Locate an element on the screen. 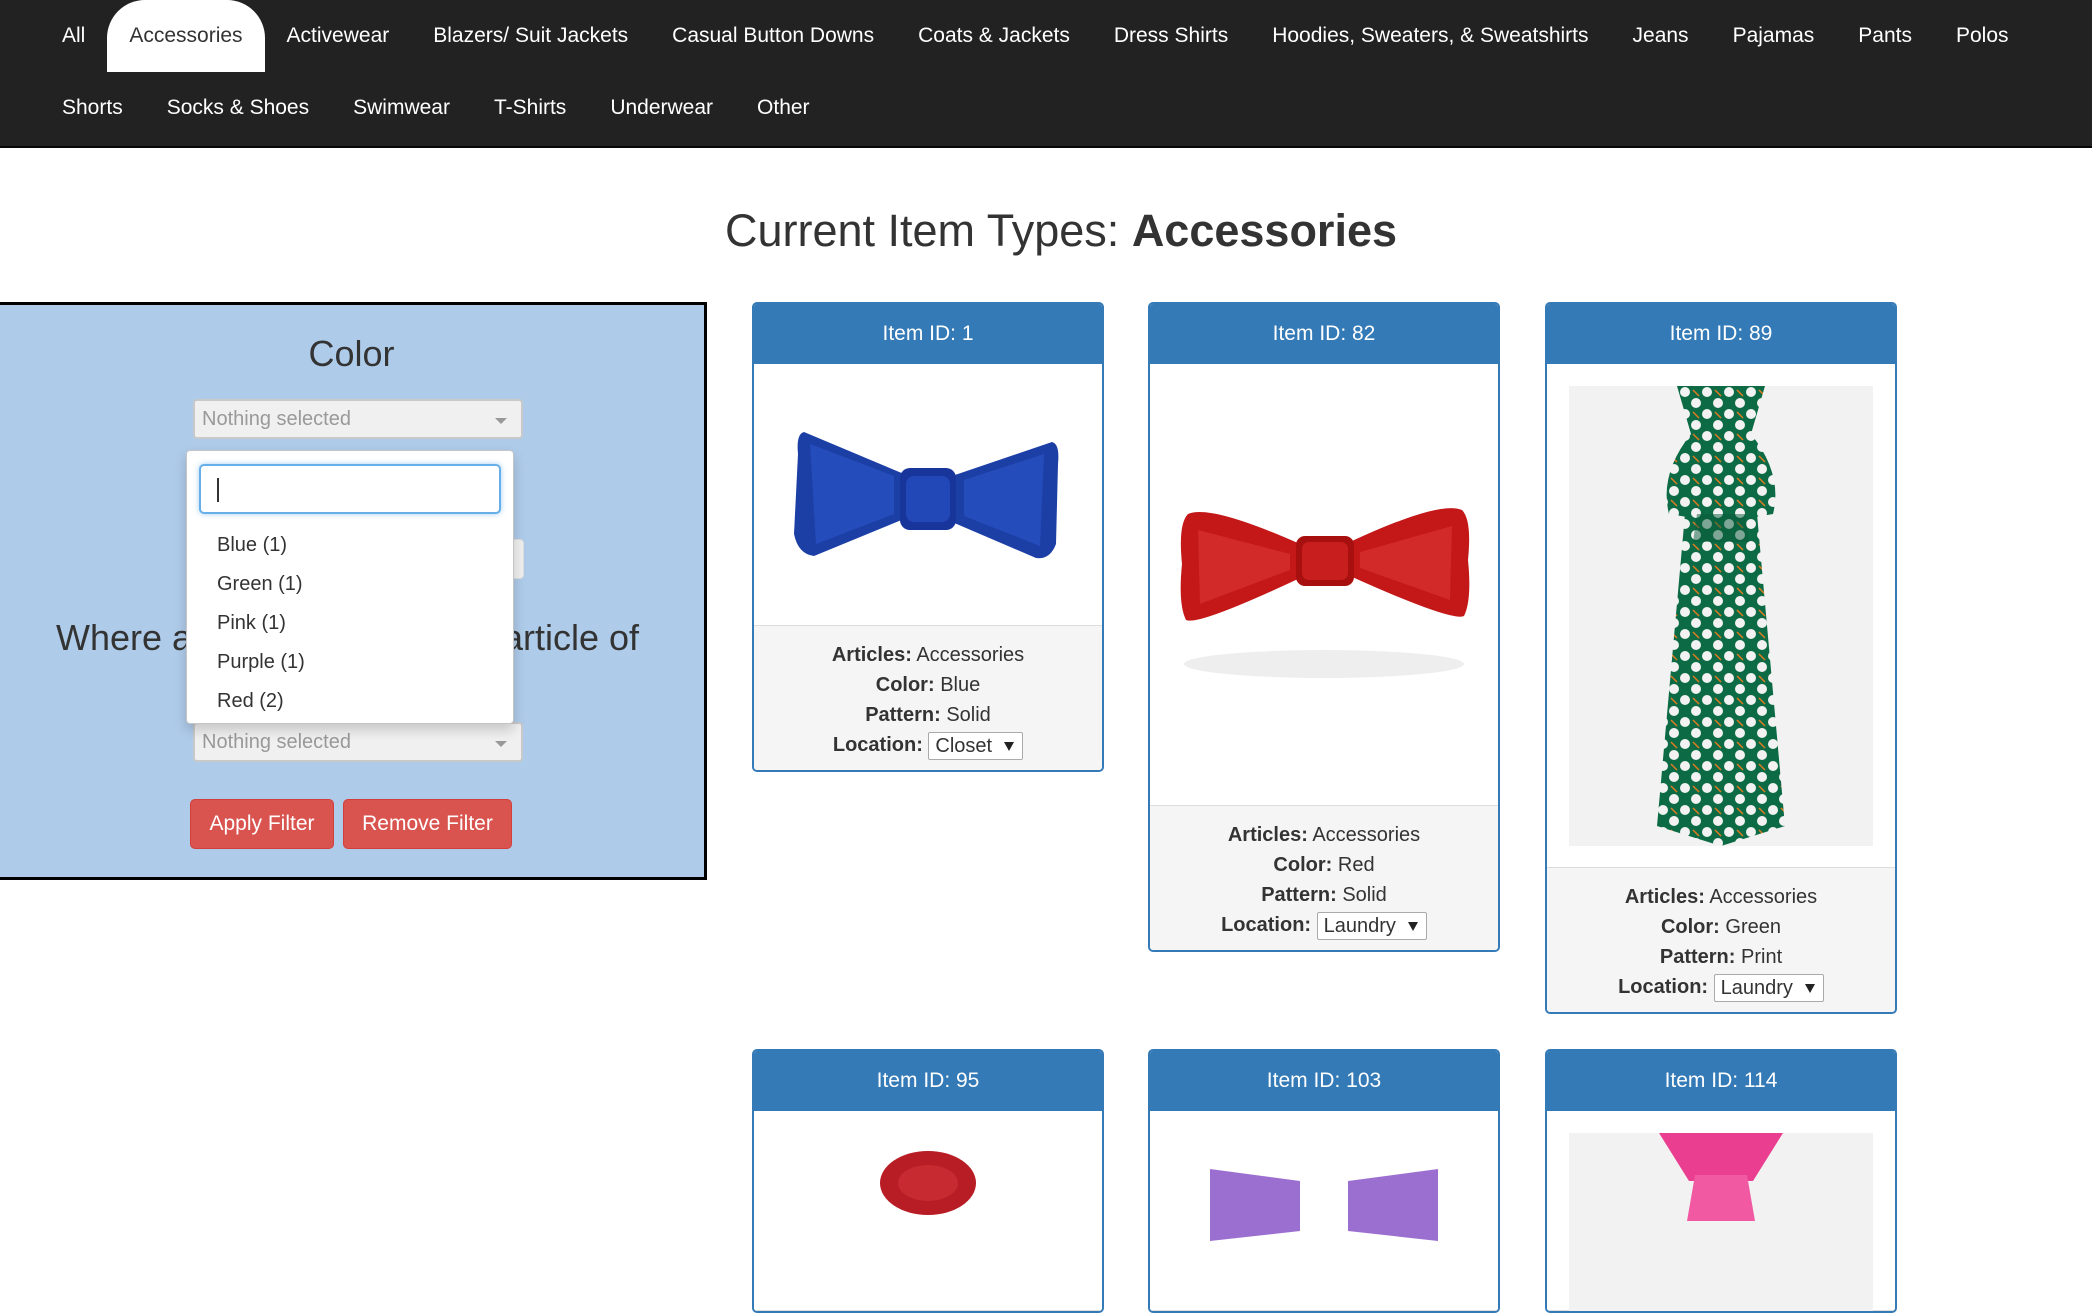 This screenshot has height=1313, width=2092. nav-item-socks-shoes: Socks & Shoes is located at coordinates (238, 108).